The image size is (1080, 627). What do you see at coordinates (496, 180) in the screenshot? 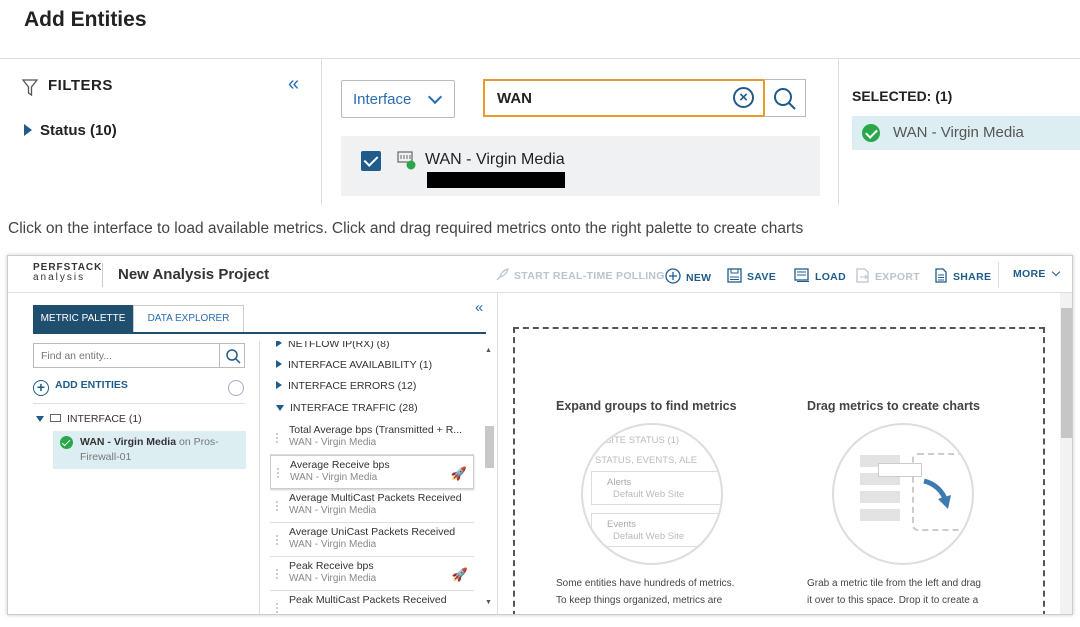
I see `redacted-text` at bounding box center [496, 180].